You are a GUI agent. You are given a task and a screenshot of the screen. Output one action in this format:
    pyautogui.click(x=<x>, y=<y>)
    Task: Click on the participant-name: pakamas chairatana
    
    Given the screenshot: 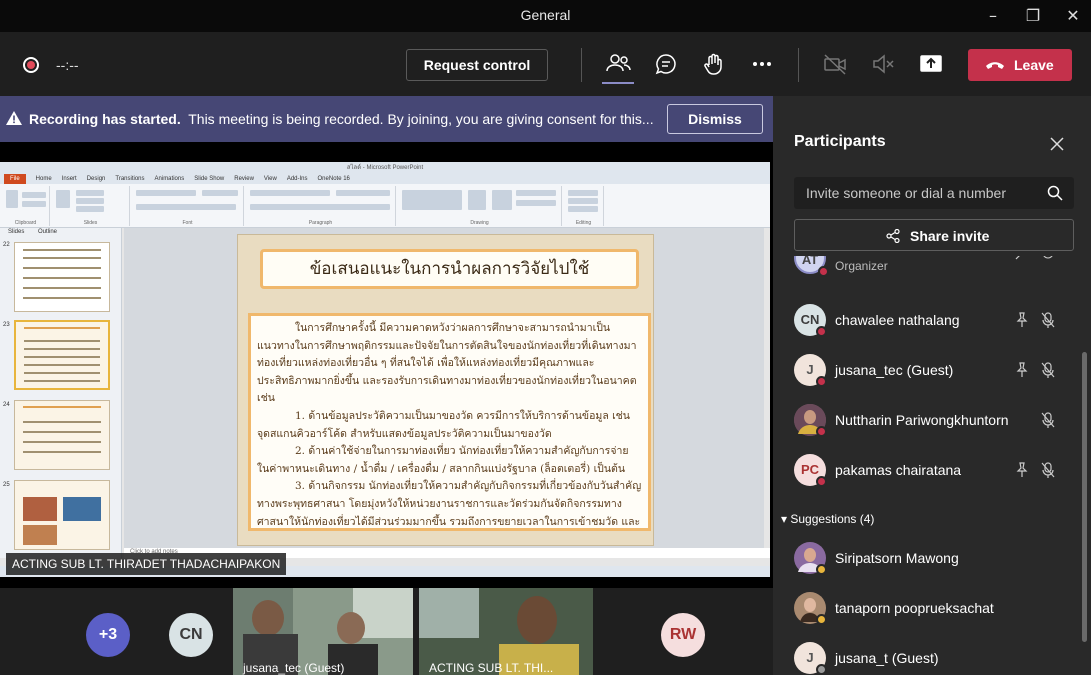 What is the action you would take?
    pyautogui.click(x=898, y=470)
    